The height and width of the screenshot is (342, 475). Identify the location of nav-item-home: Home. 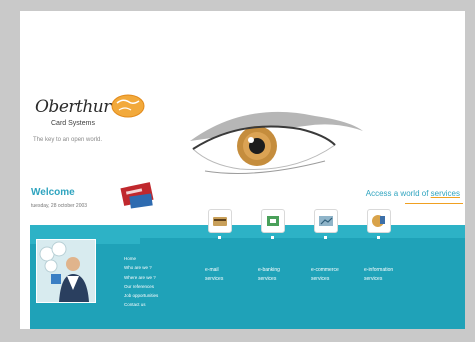
(164, 258).